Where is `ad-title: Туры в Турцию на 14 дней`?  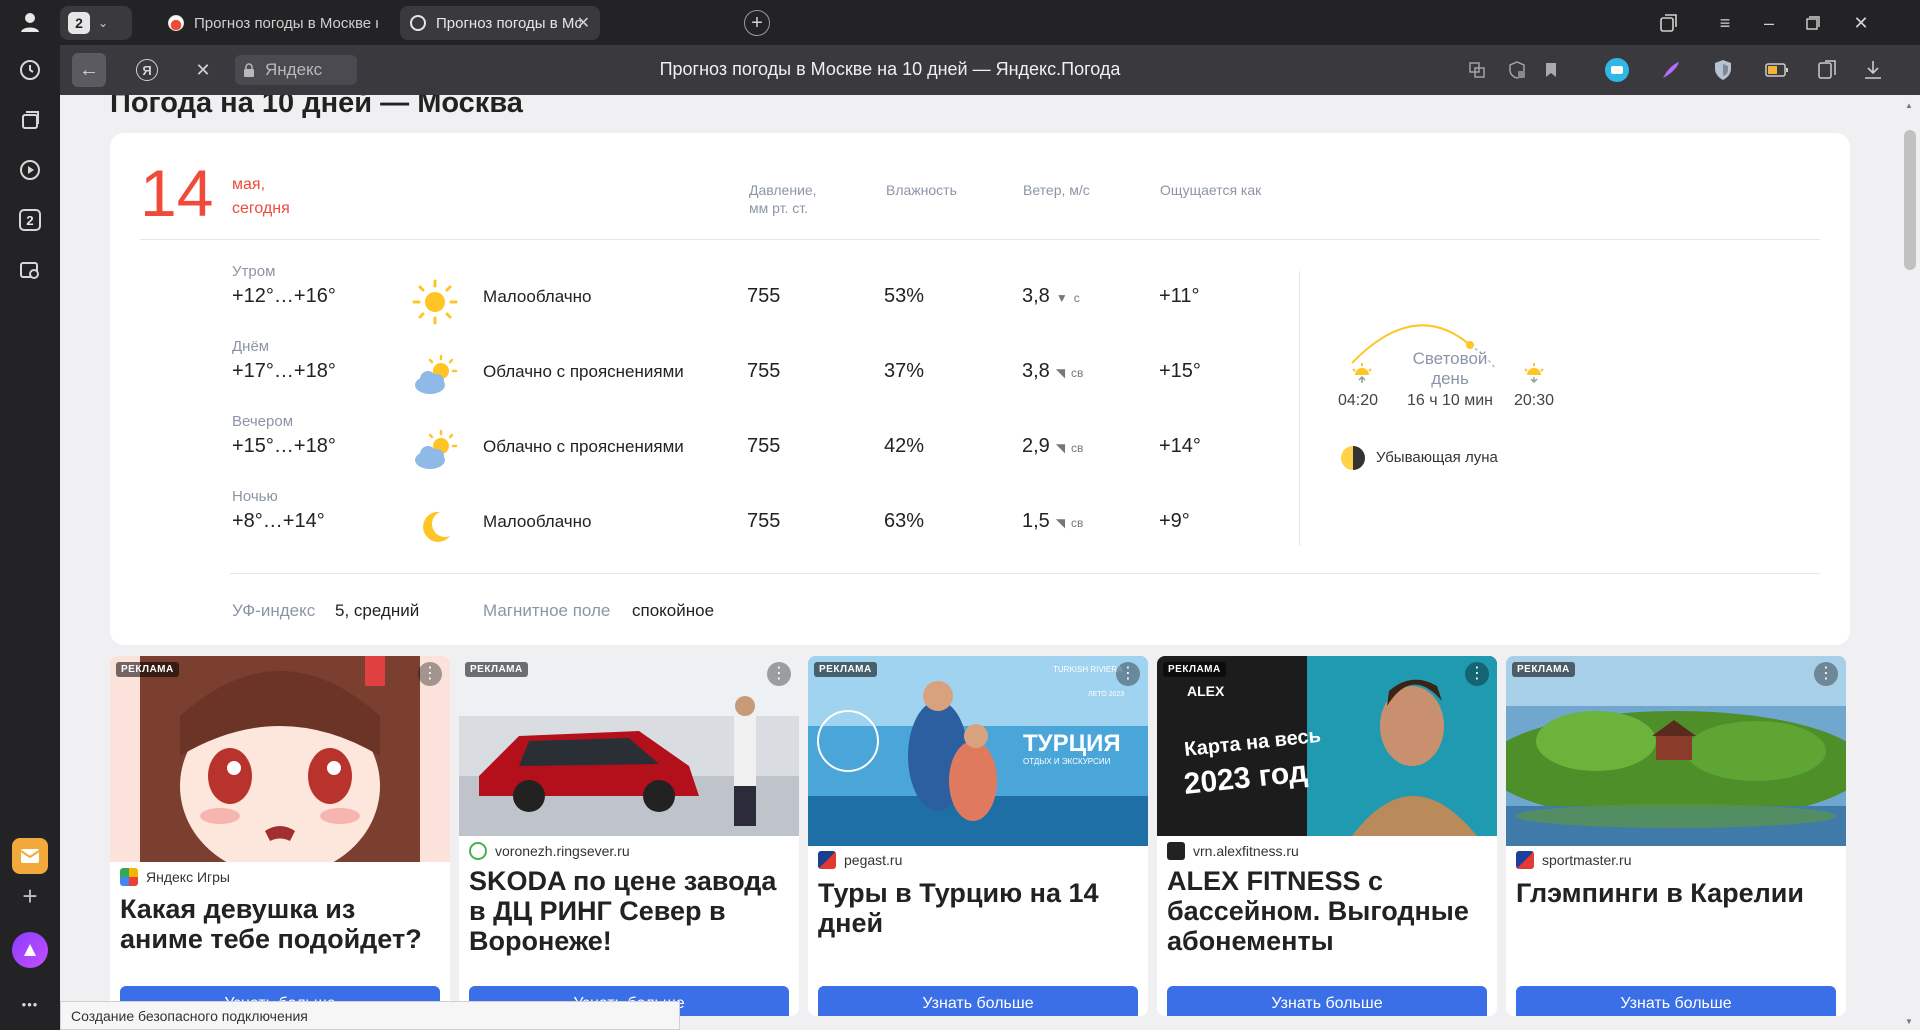 ad-title: Туры в Турцию на 14 дней is located at coordinates (978, 908).